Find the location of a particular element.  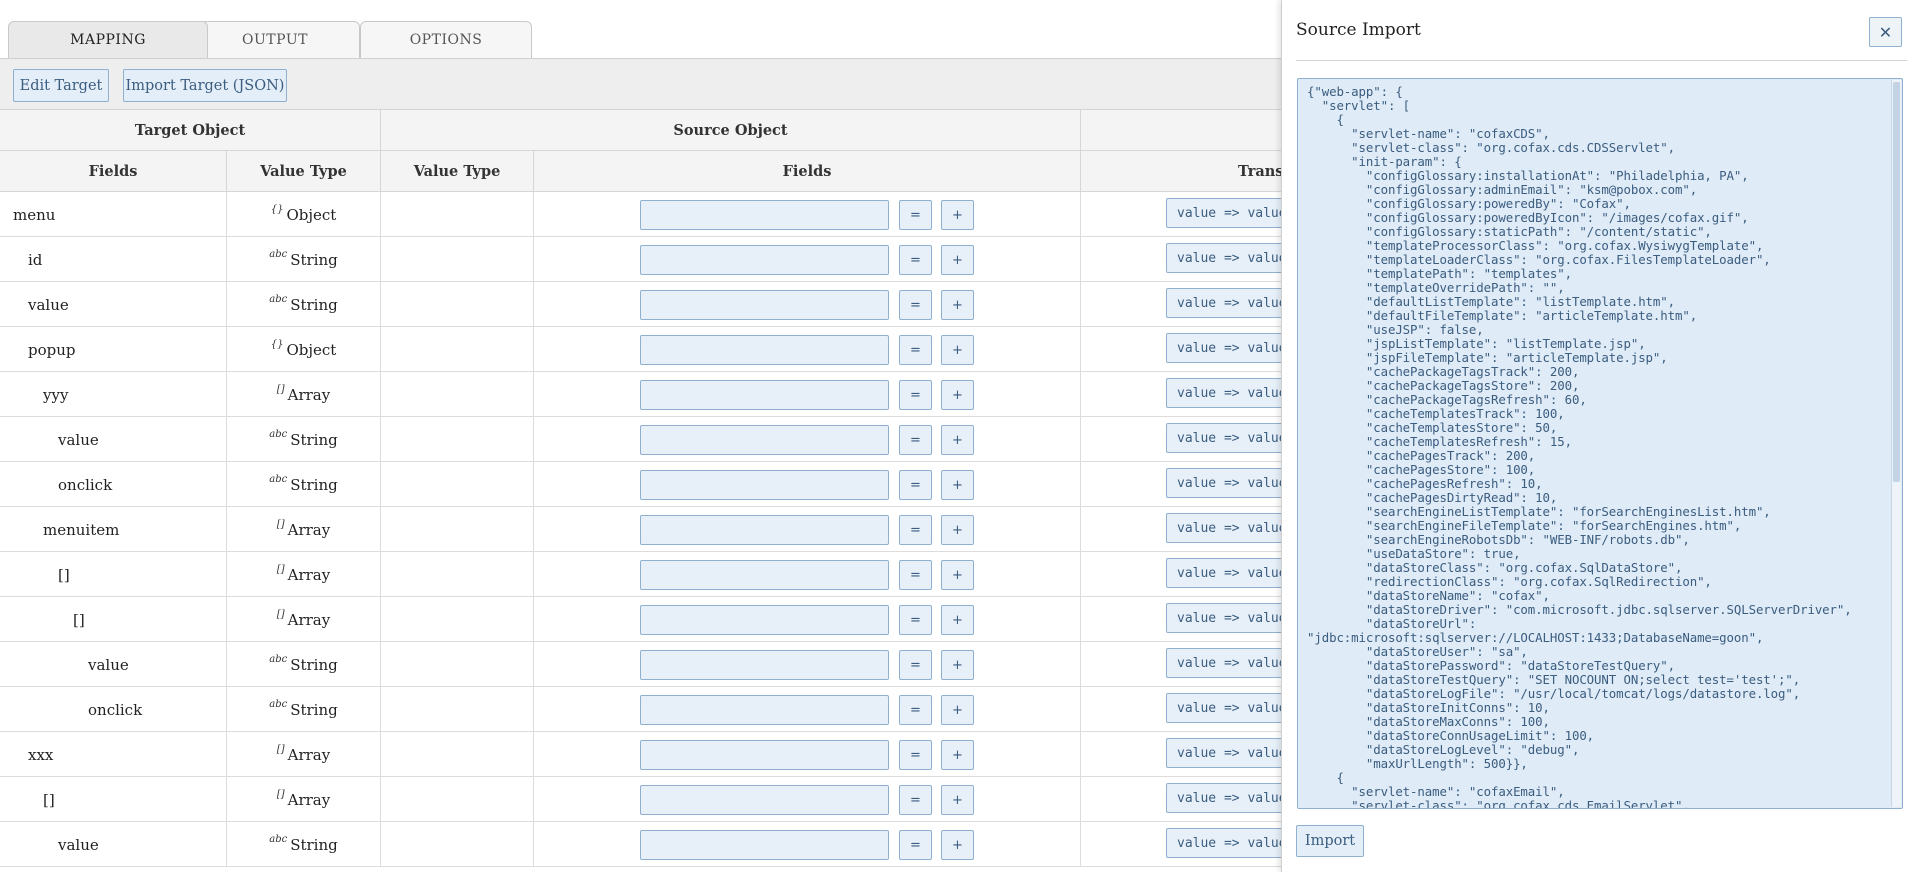

table-row: menu {} Object = + value => value is located at coordinates (648, 214).